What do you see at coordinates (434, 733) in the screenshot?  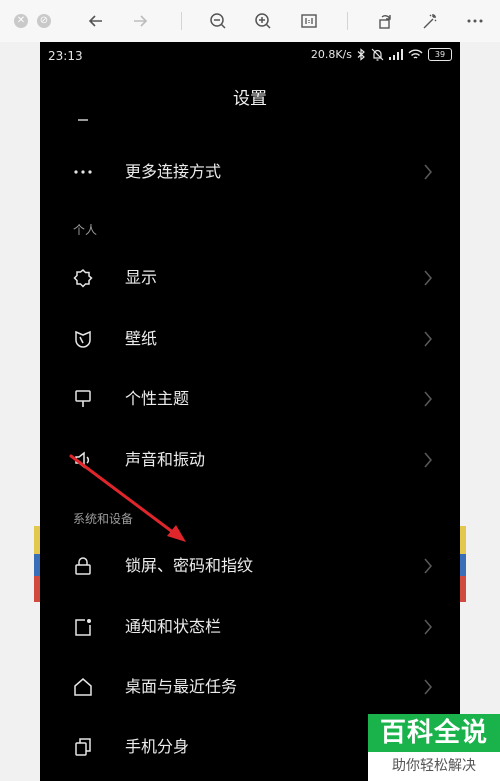 I see `watermark-title: 百科全说` at bounding box center [434, 733].